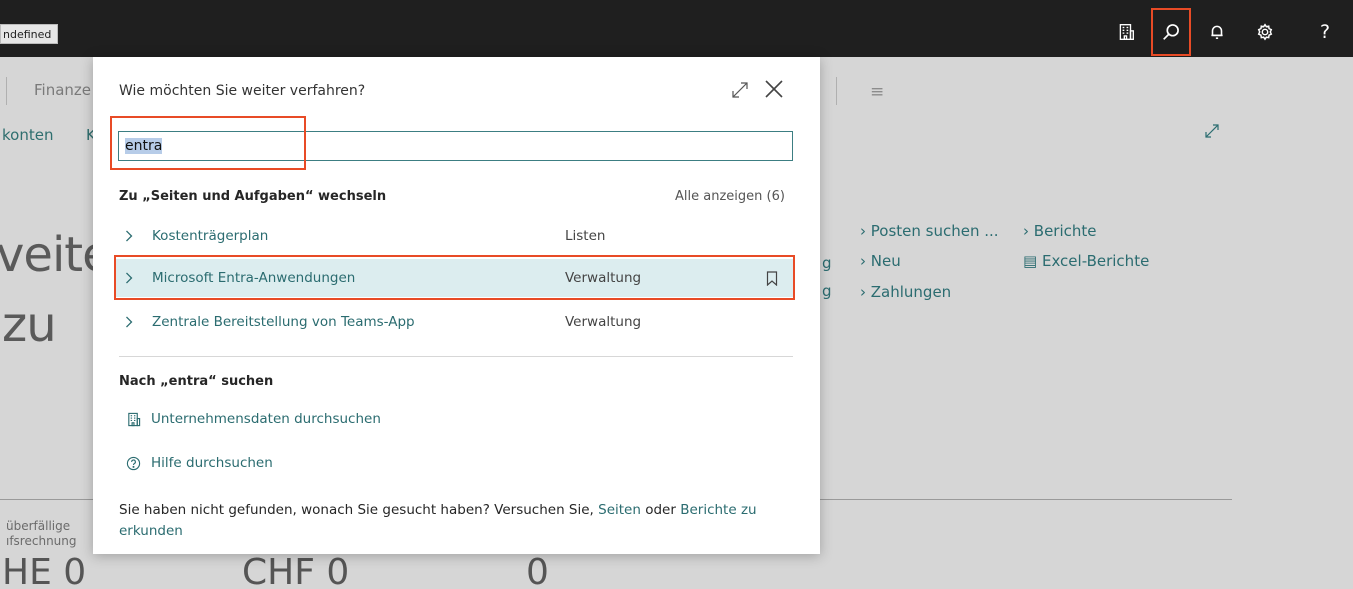  What do you see at coordinates (772, 278) in the screenshot?
I see `bookmark-icon` at bounding box center [772, 278].